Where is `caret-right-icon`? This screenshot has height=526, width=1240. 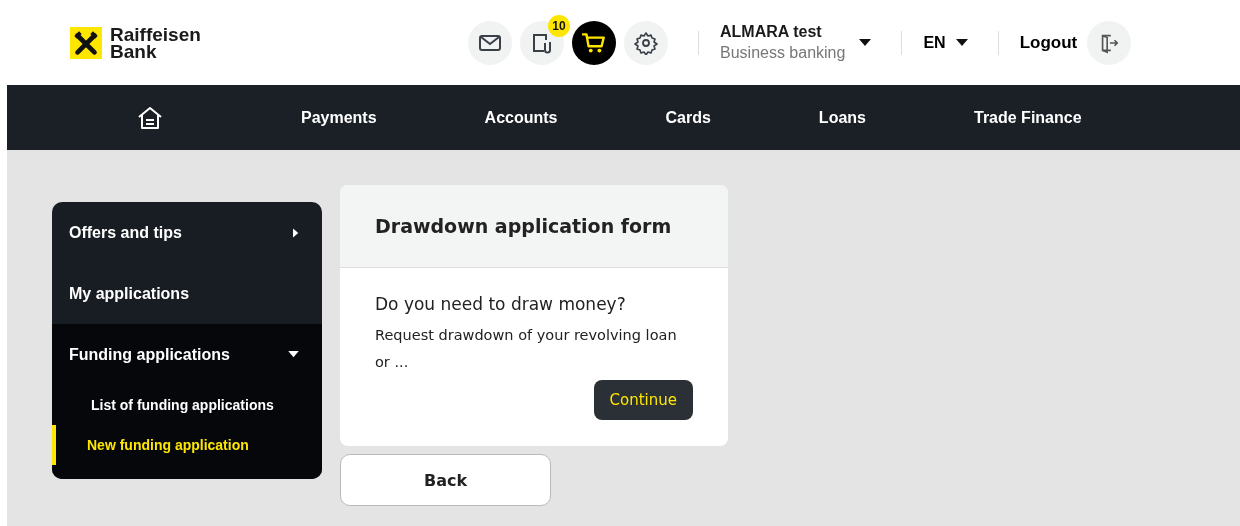
caret-right-icon is located at coordinates (296, 232).